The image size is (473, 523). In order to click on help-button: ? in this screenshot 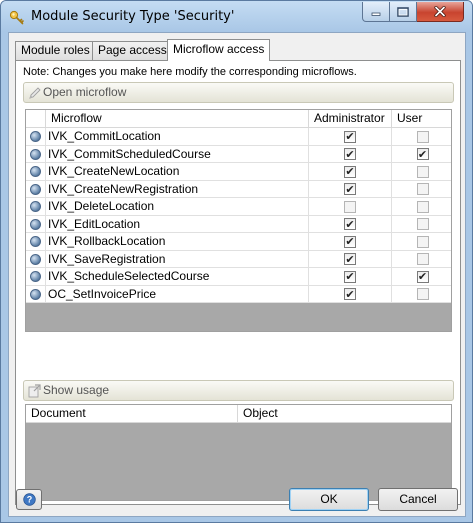, I will do `click(29, 499)`.